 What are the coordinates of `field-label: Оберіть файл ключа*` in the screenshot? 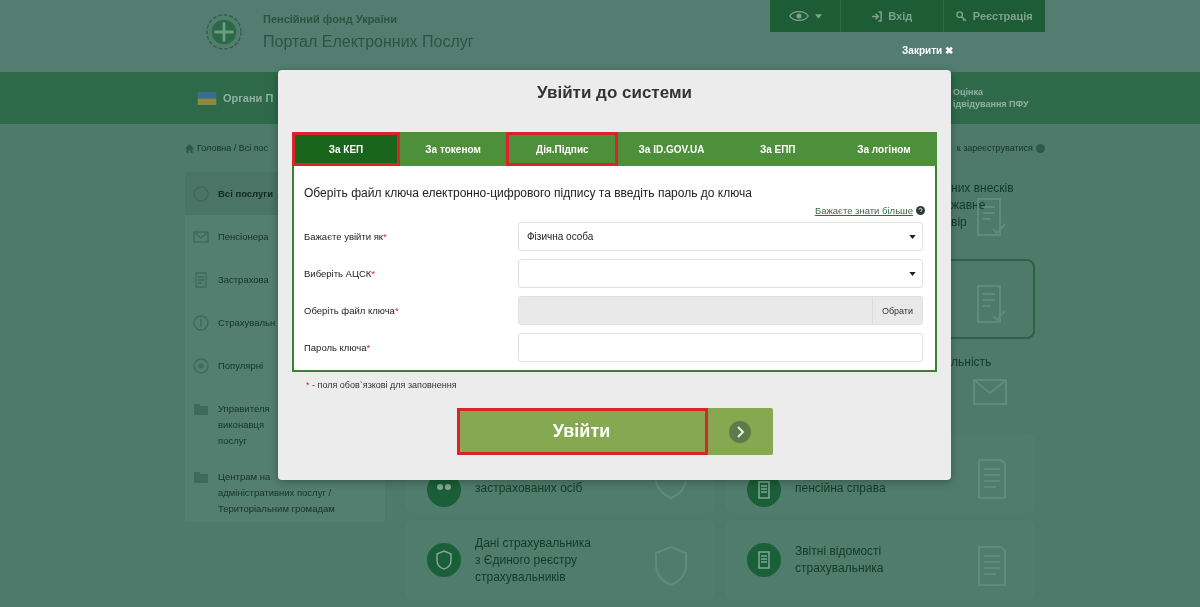 It's located at (352, 310).